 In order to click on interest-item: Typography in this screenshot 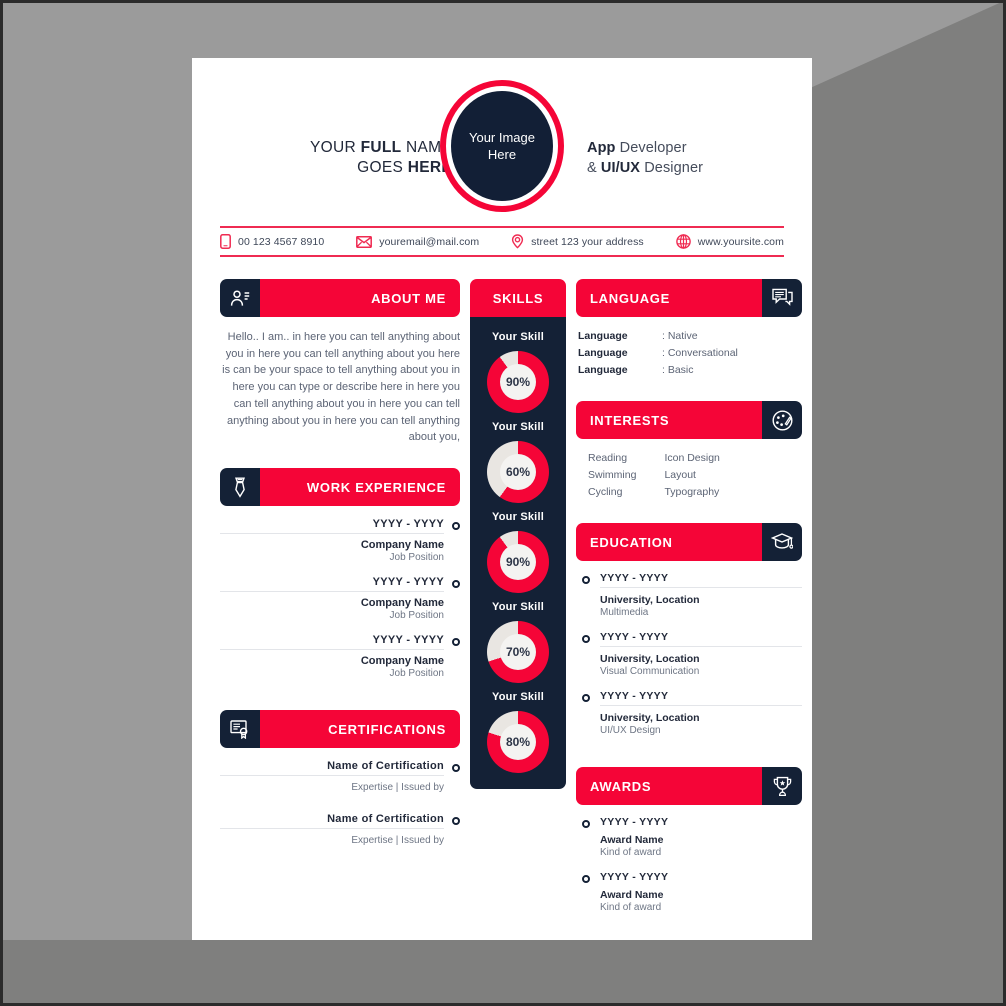, I will do `click(692, 492)`.